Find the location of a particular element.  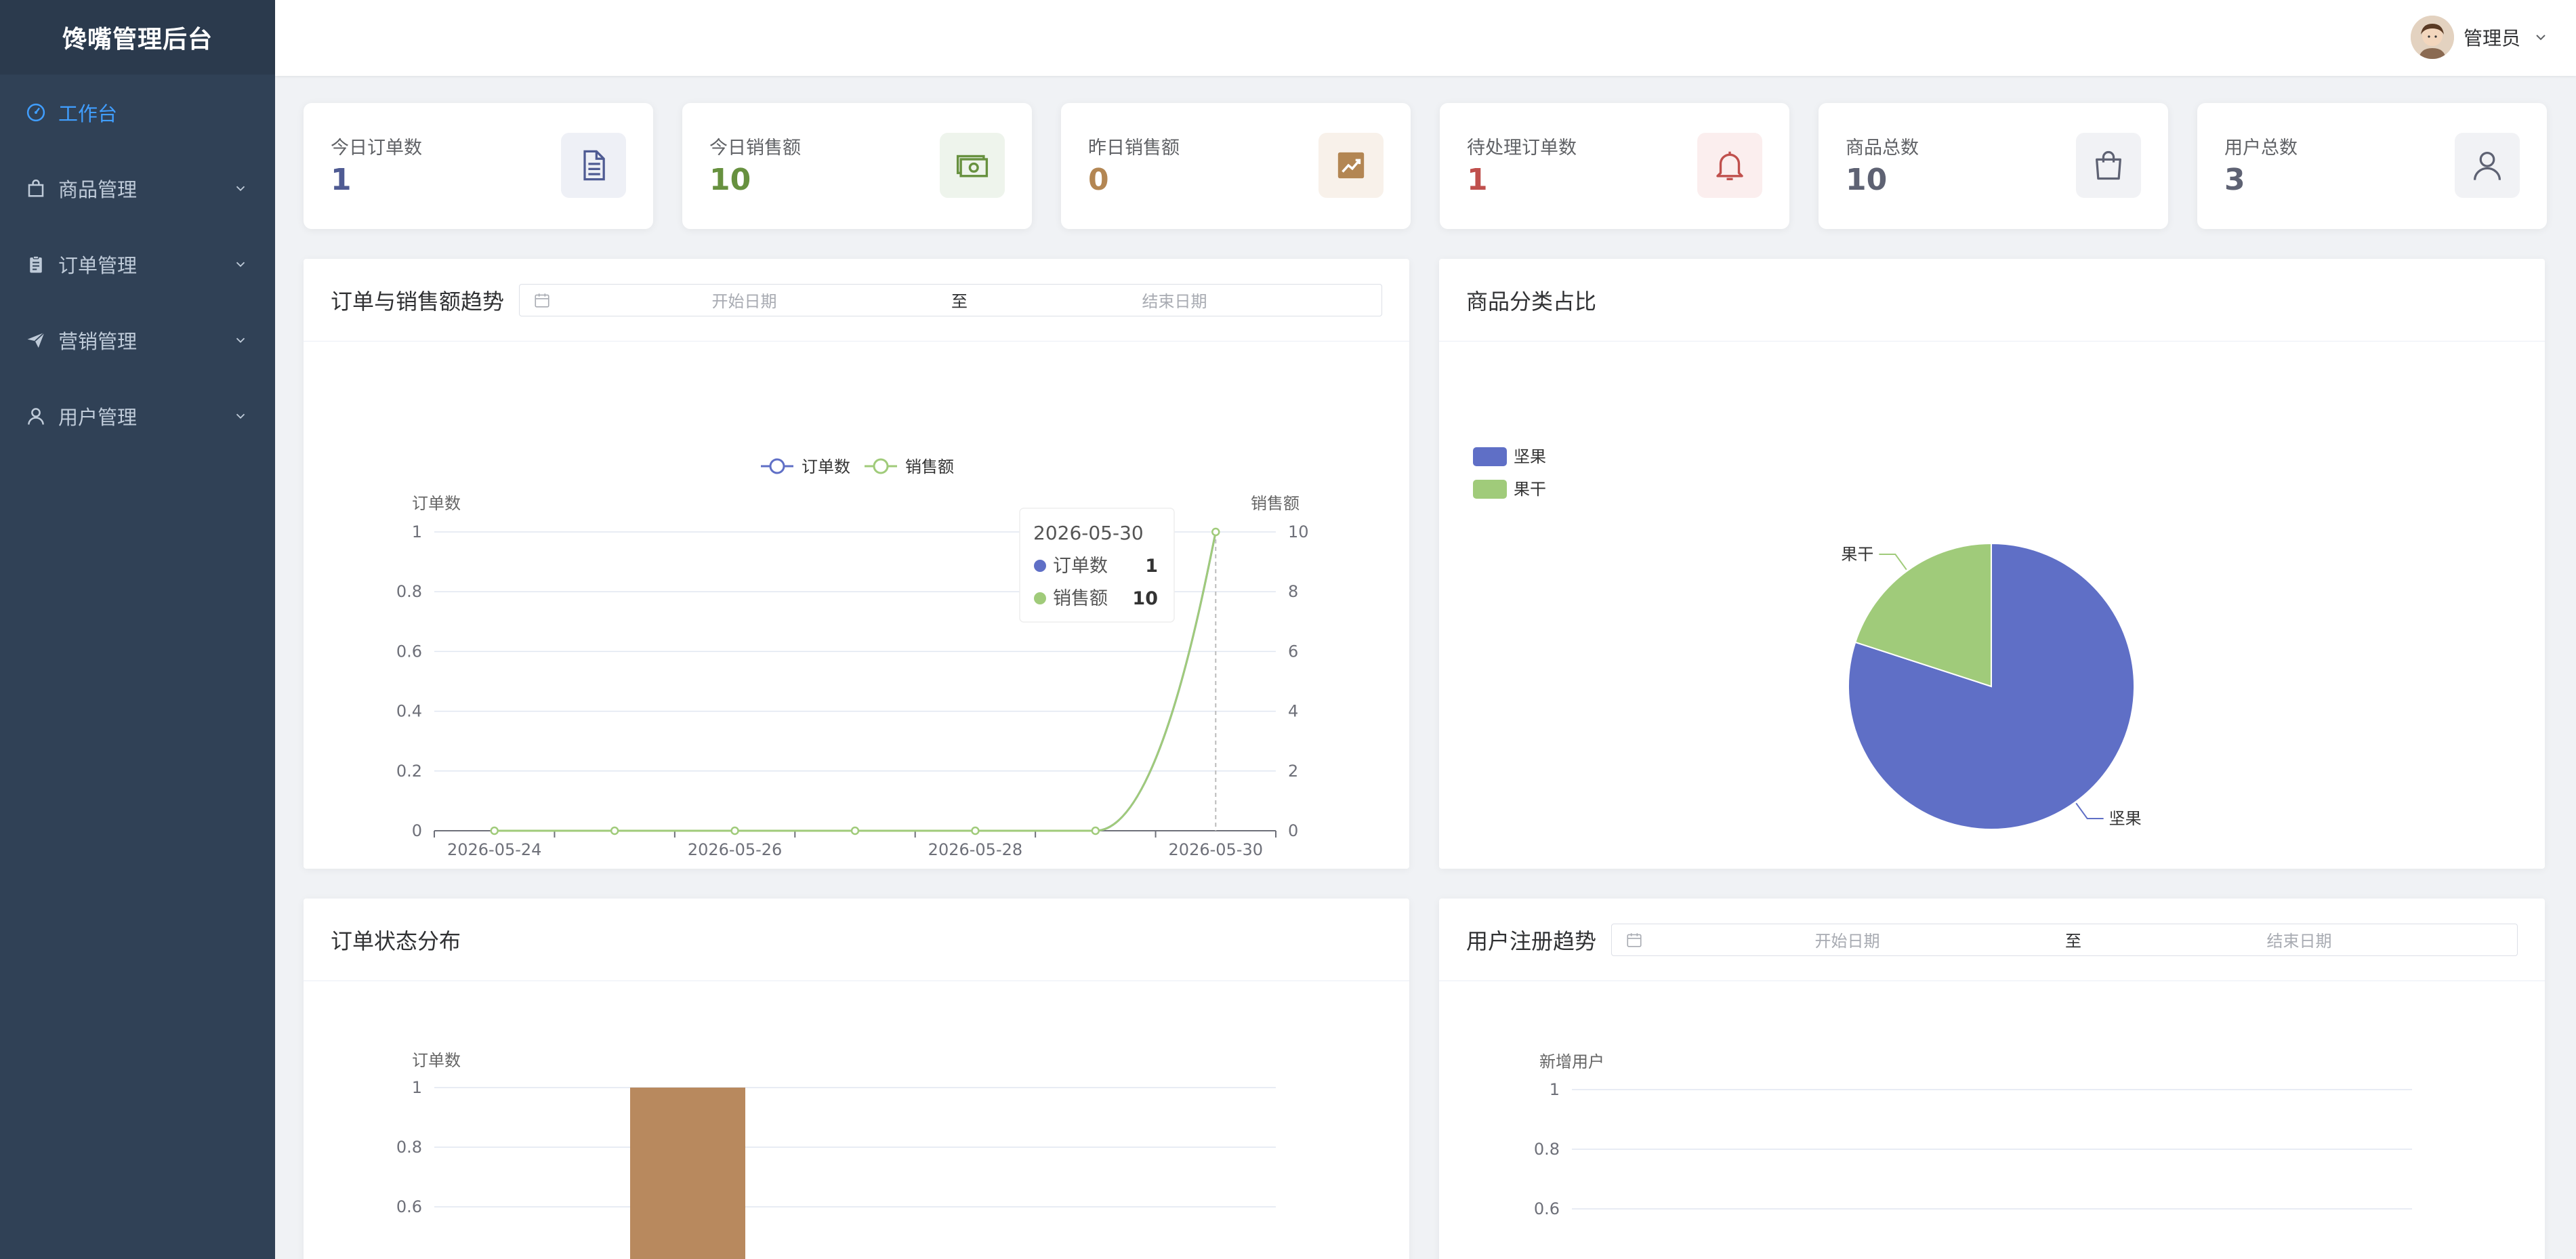

stat-card-today-orders: 今日订单数 1 is located at coordinates (478, 166).